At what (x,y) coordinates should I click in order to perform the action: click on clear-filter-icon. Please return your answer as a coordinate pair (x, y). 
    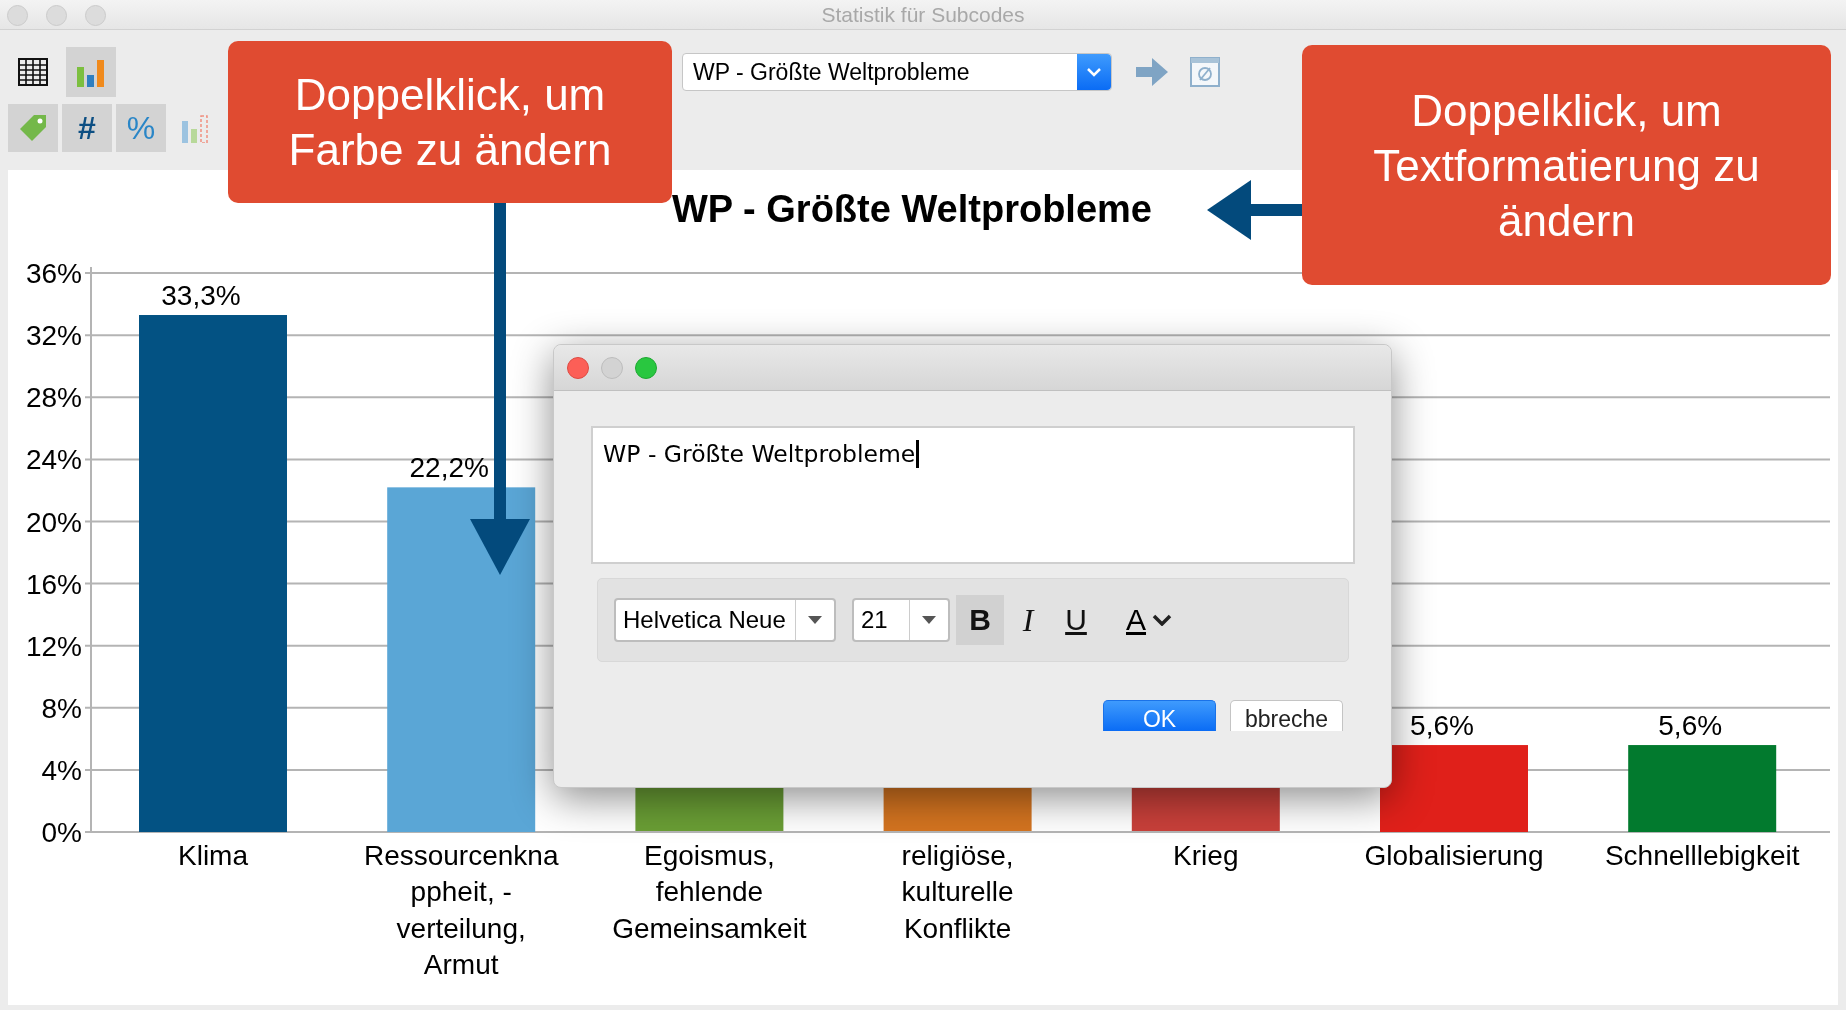
    Looking at the image, I should click on (1205, 72).